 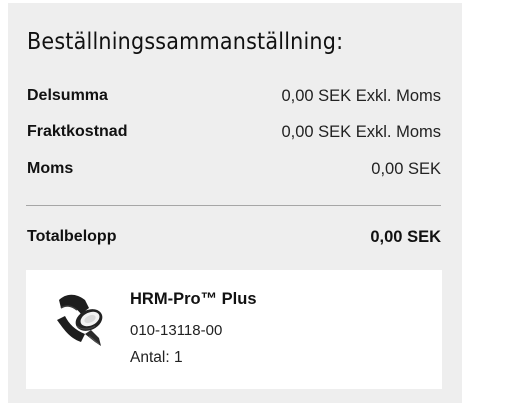 I want to click on subtotal-label: Delsumma, so click(x=67, y=95).